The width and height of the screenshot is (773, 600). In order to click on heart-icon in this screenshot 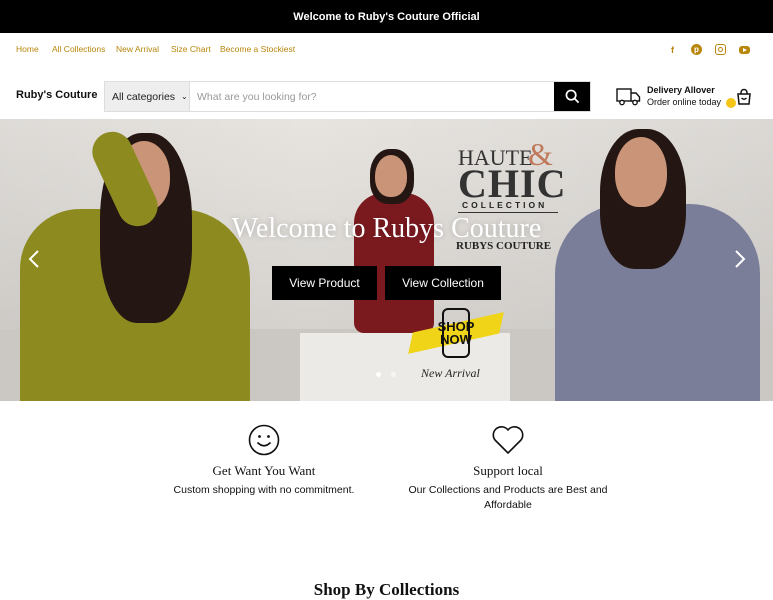, I will do `click(508, 440)`.